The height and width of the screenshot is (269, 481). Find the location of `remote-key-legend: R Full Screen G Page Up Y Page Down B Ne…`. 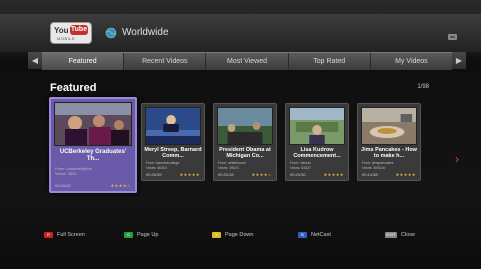

remote-key-legend: R Full Screen G Page Up Y Page Down B Ne… is located at coordinates (240, 236).